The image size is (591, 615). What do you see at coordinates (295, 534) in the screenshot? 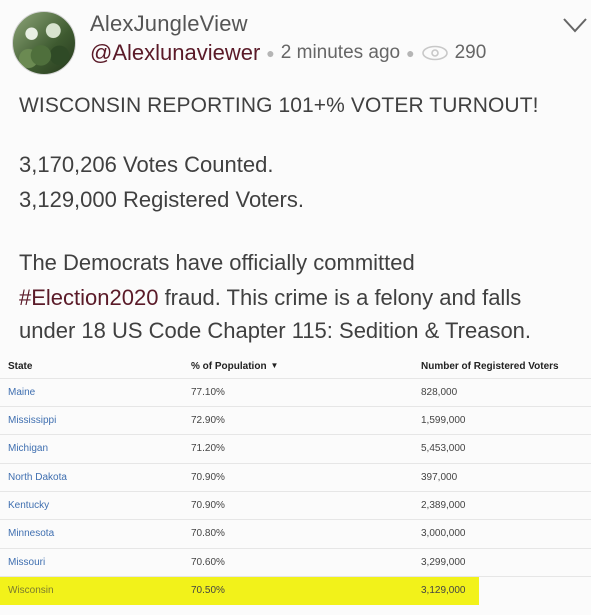
I see `table-row: Minnesota 70.80% 3,000,000` at bounding box center [295, 534].